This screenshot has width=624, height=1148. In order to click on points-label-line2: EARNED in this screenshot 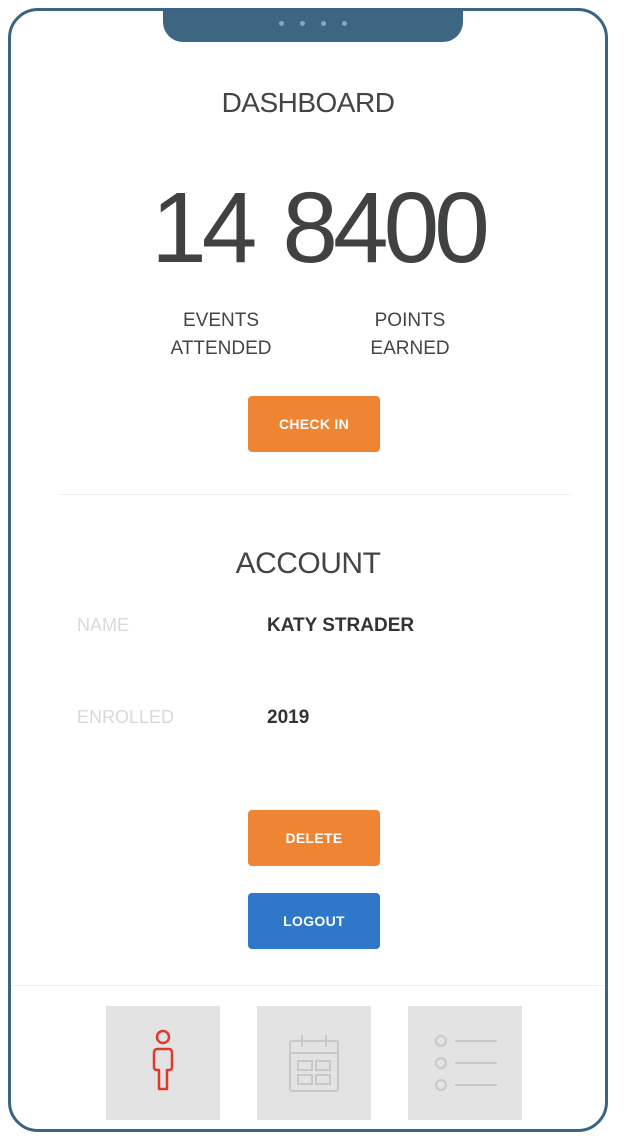, I will do `click(410, 348)`.